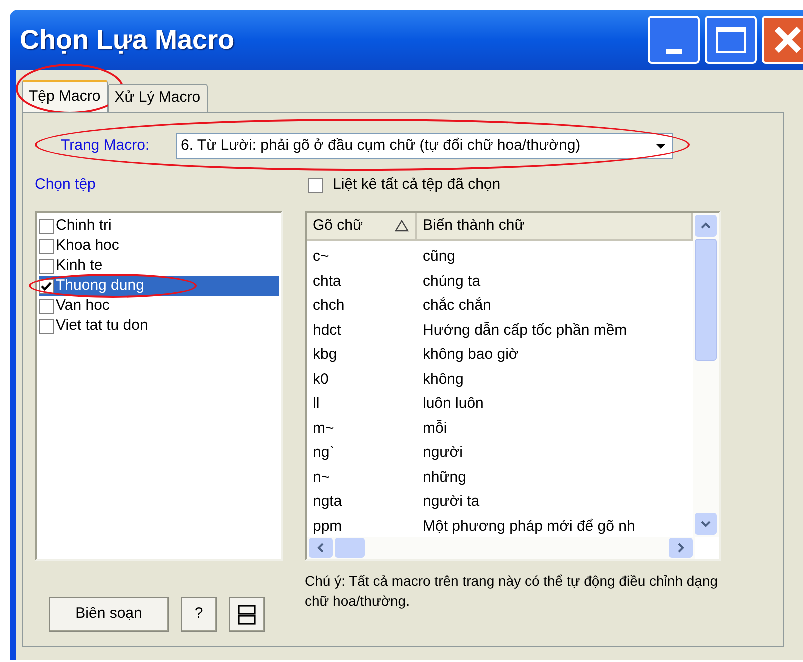 Image resolution: width=803 pixels, height=662 pixels. I want to click on table-row: c~ cũng, so click(500, 257).